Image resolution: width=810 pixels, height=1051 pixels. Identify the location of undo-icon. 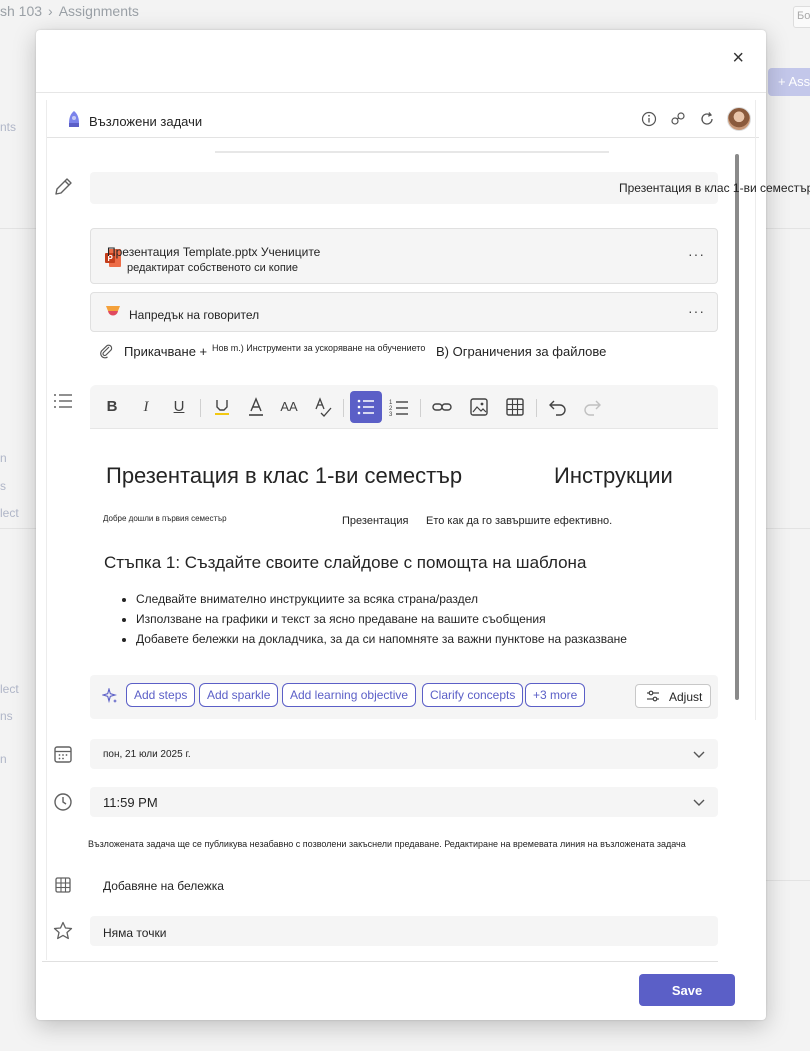
(558, 407).